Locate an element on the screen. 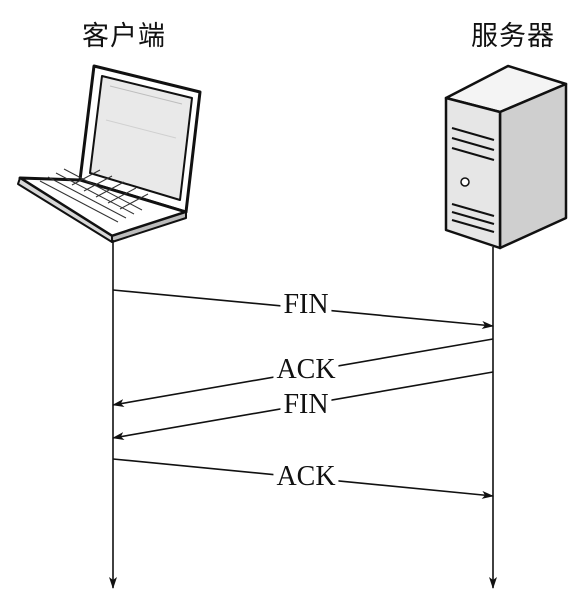 This screenshot has height=599, width=588. message-label-4: ACK is located at coordinates (306, 477).